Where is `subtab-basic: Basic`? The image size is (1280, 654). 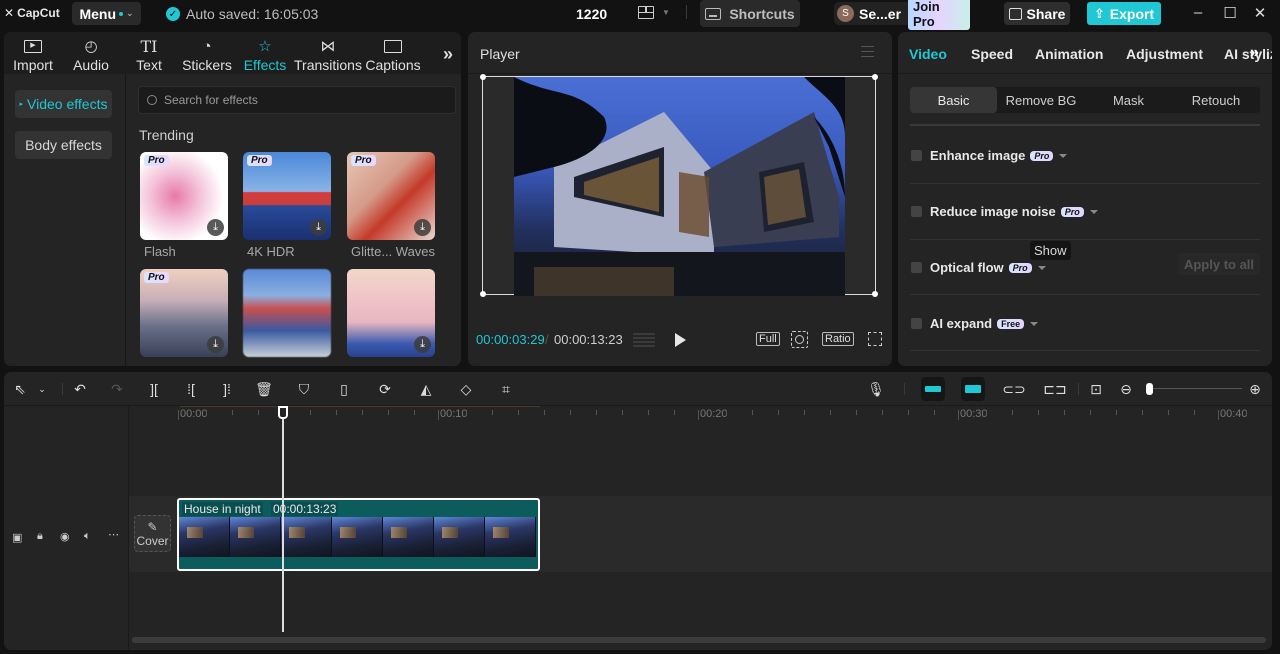
subtab-basic: Basic is located at coordinates (953, 100).